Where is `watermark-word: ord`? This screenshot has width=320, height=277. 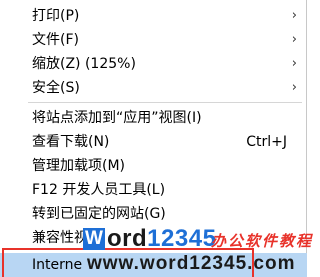
watermark-word: ord is located at coordinates (127, 238).